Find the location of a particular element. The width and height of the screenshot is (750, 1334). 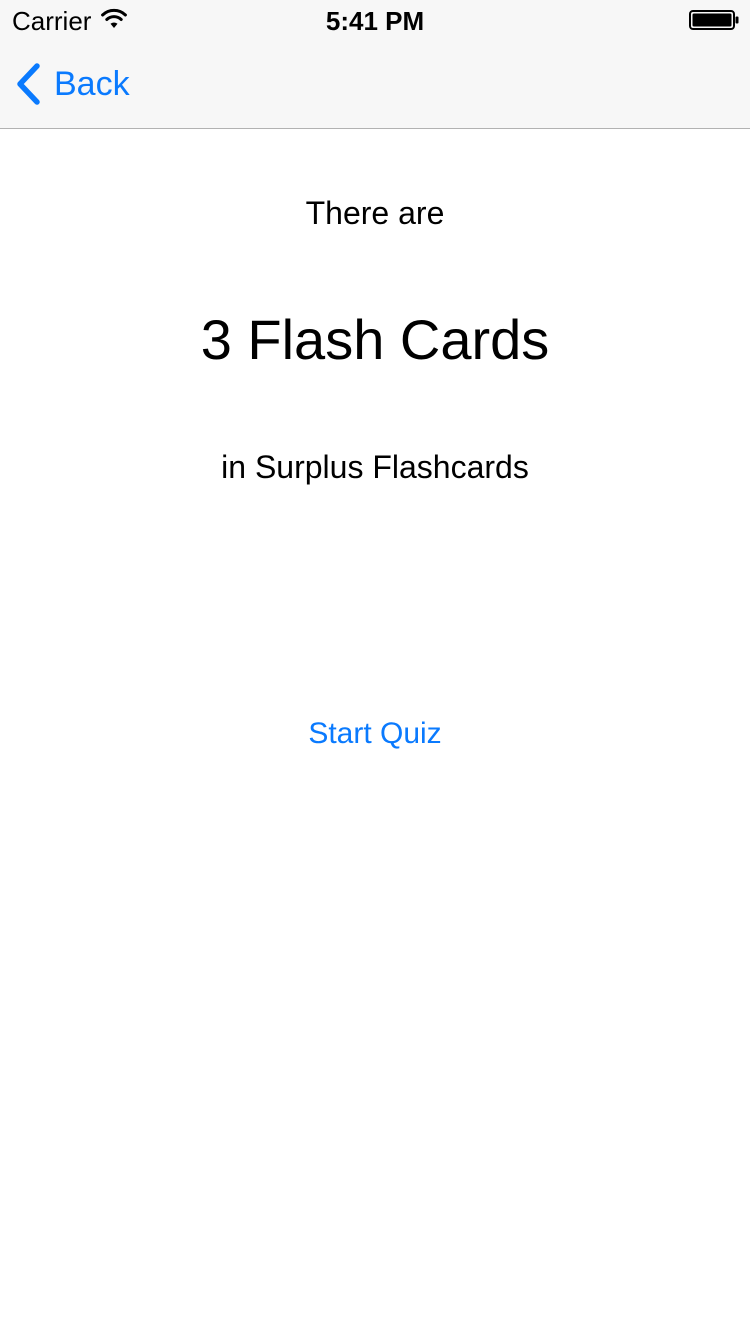

flash-card-count: 3 Flash Cards is located at coordinates (375, 339).